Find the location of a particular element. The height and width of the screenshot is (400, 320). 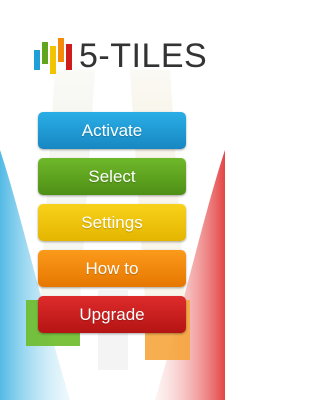

how-to-button: How to is located at coordinates (112, 268).